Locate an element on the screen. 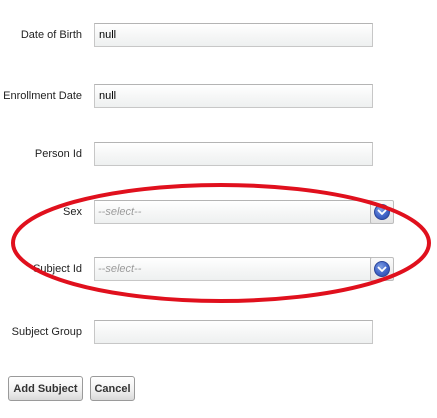 This screenshot has width=437, height=418. person-id-row: Person Id is located at coordinates (218, 154).